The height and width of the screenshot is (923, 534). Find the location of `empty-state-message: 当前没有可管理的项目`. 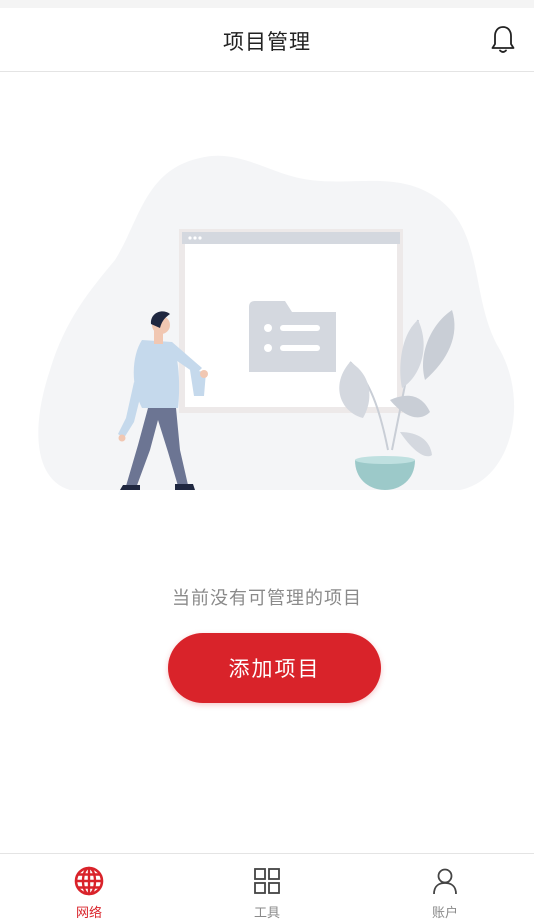

empty-state-message: 当前没有可管理的项目 is located at coordinates (267, 598).